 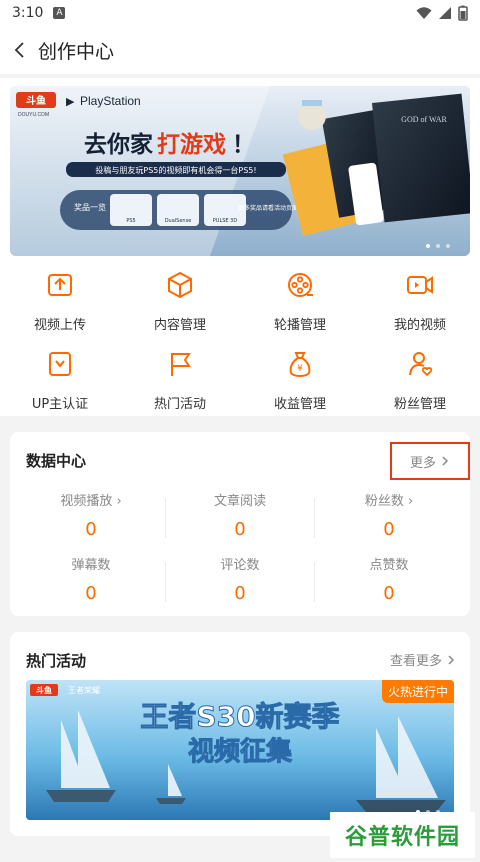 I want to click on prize-3: PULSE 3D, so click(x=225, y=221).